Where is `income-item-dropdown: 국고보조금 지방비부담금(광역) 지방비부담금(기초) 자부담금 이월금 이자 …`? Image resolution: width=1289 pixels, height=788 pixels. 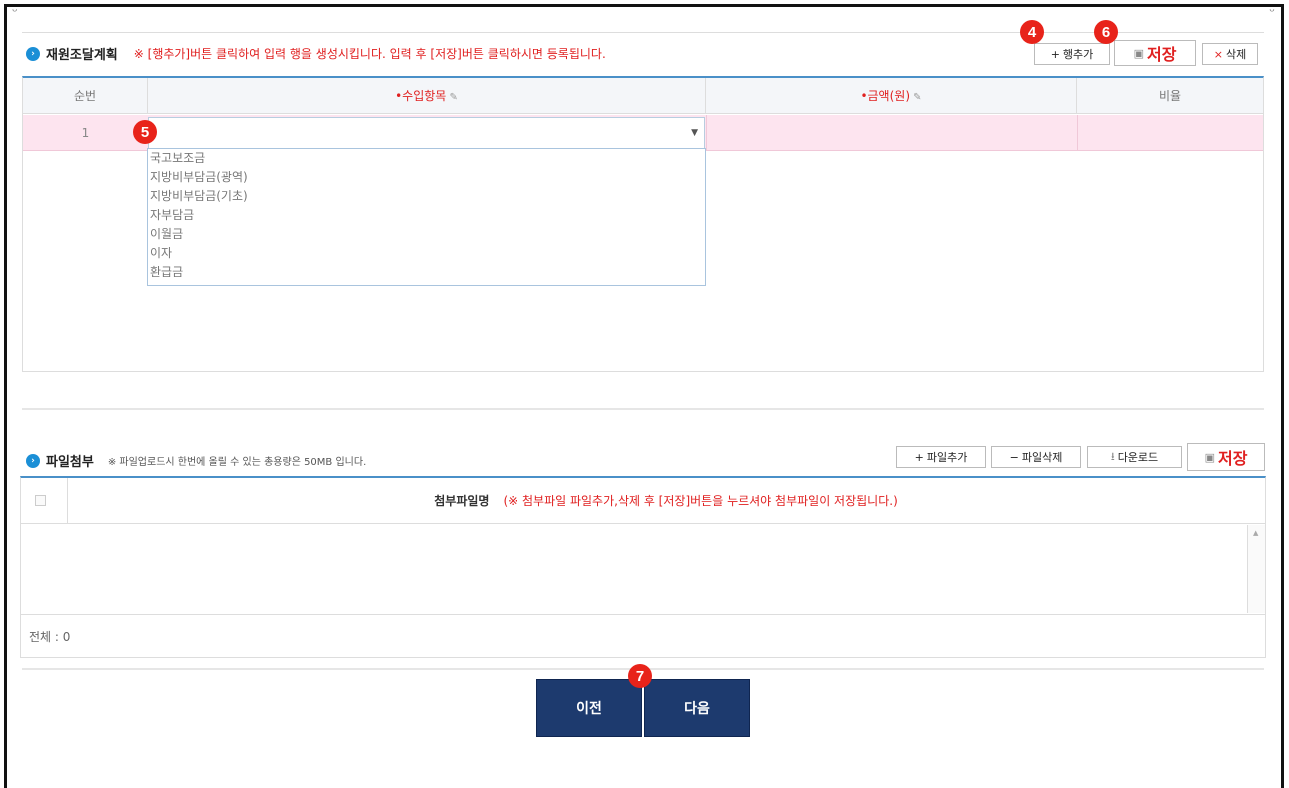
income-item-dropdown: 국고보조금 지방비부담금(광역) 지방비부담금(기초) 자부담금 이월금 이자 … is located at coordinates (426, 217).